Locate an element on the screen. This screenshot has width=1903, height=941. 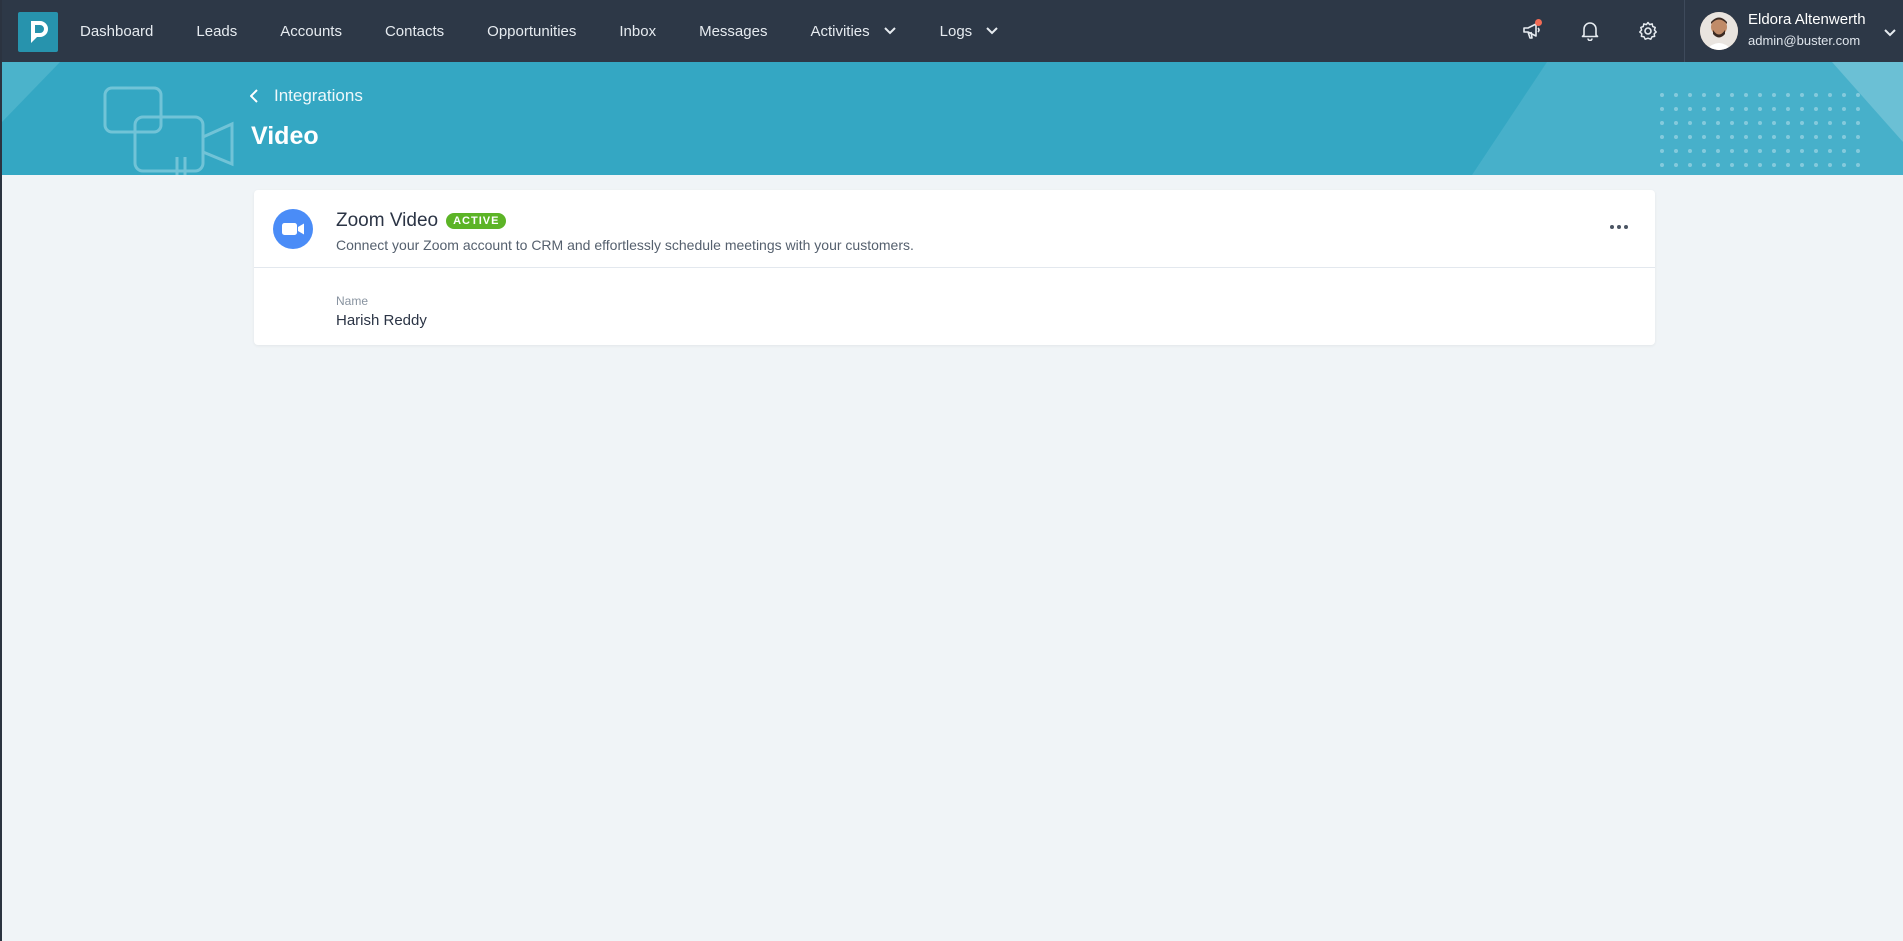
notification-dot is located at coordinates (1538, 22).